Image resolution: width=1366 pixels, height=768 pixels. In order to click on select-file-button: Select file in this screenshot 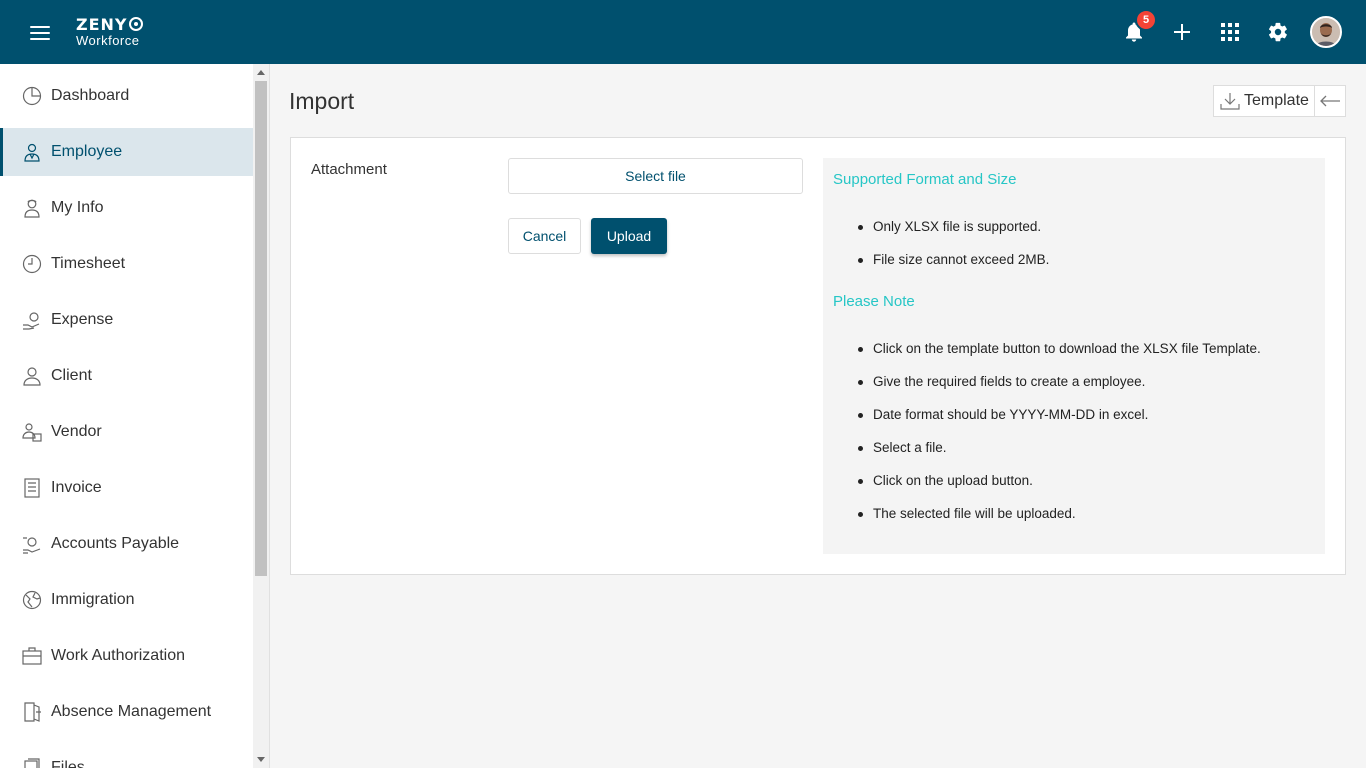, I will do `click(655, 176)`.